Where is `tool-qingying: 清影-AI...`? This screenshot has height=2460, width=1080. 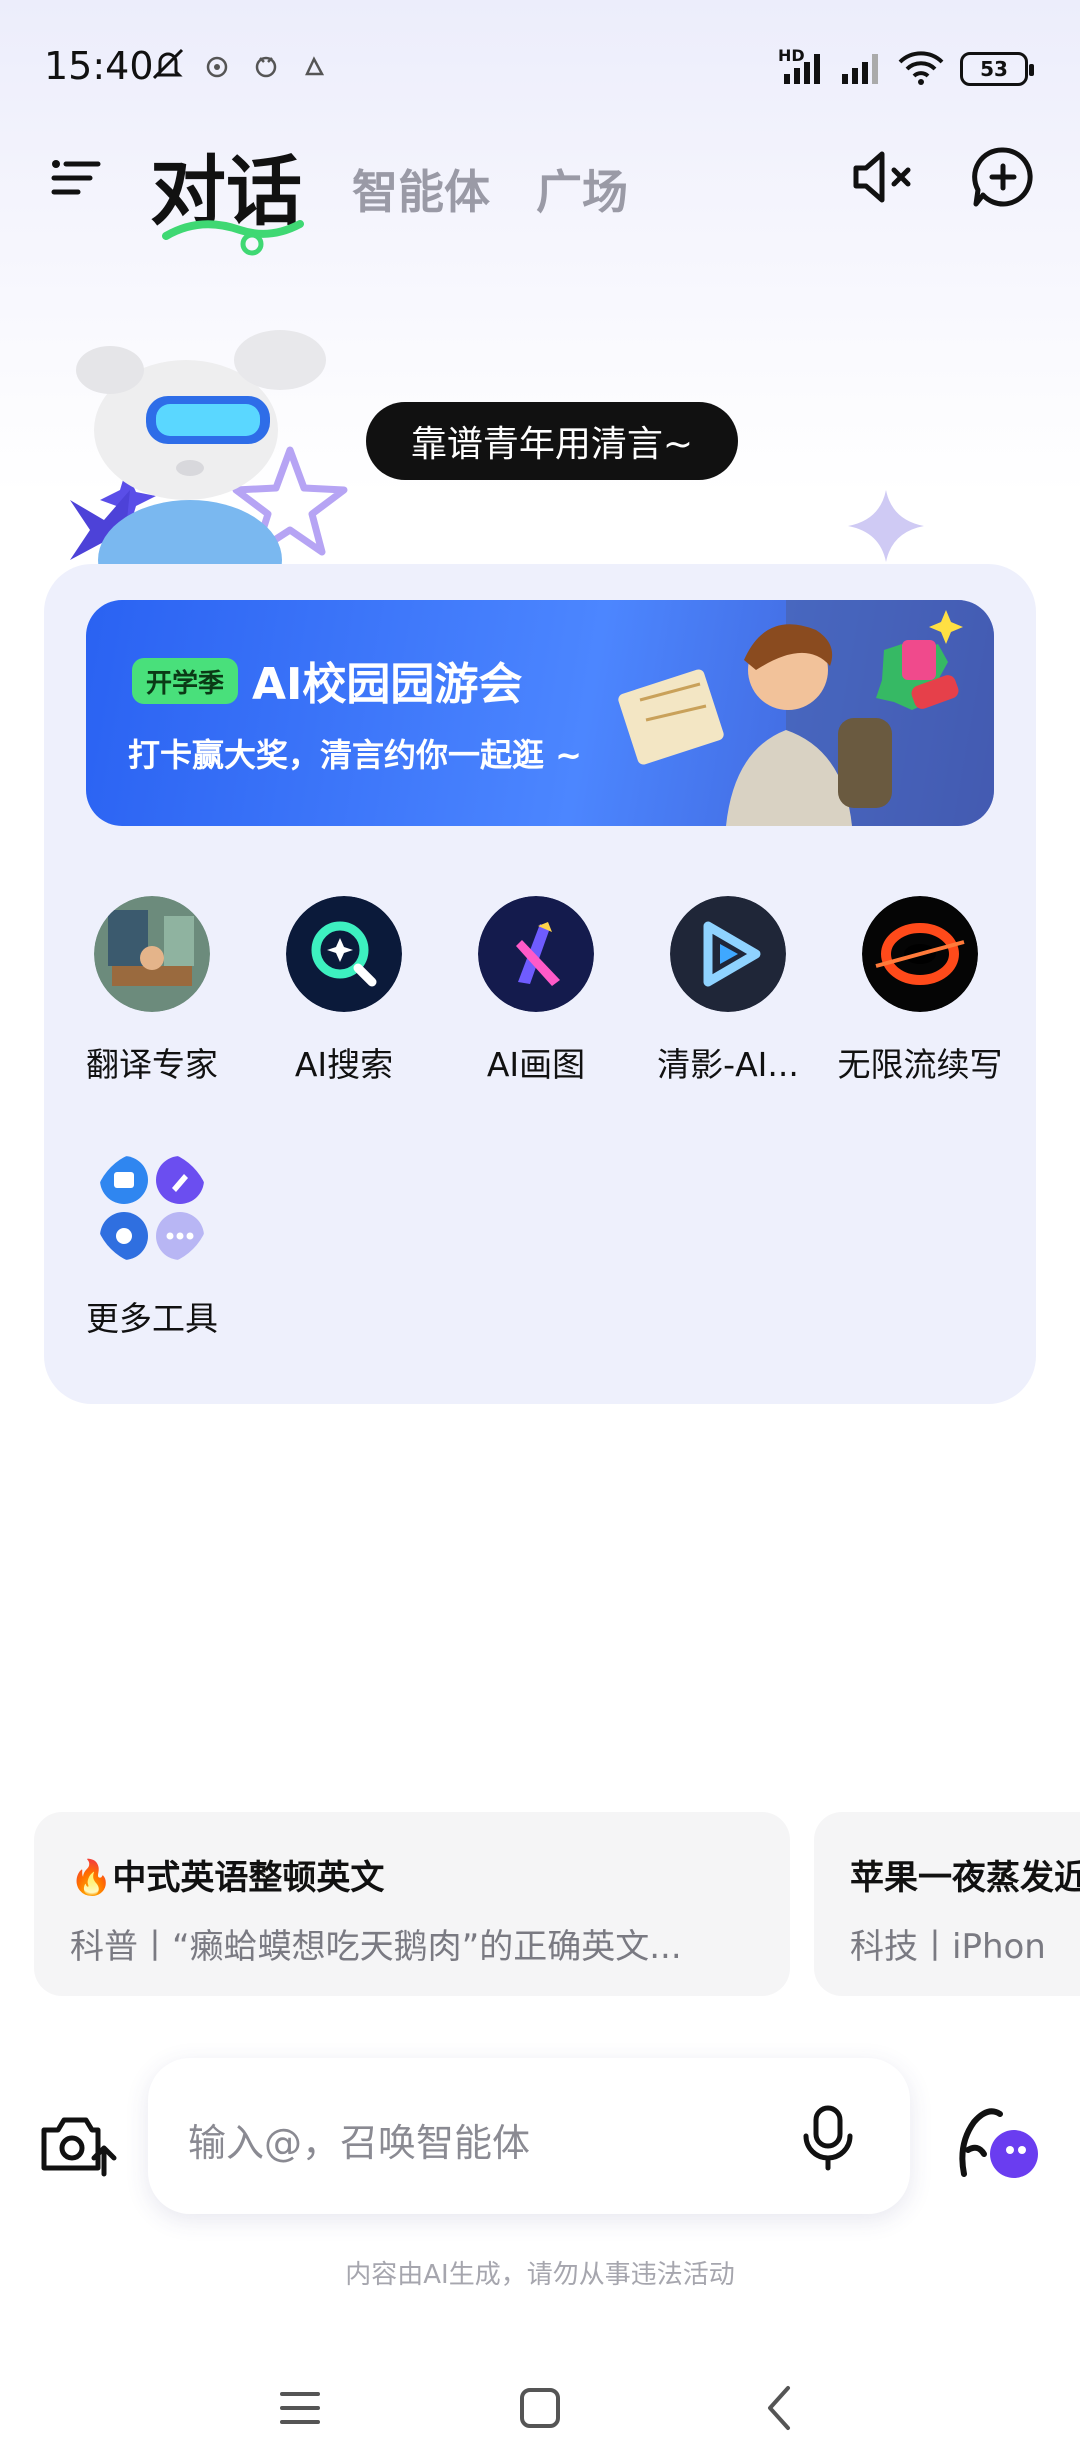 tool-qingying: 清影-AI... is located at coordinates (728, 991).